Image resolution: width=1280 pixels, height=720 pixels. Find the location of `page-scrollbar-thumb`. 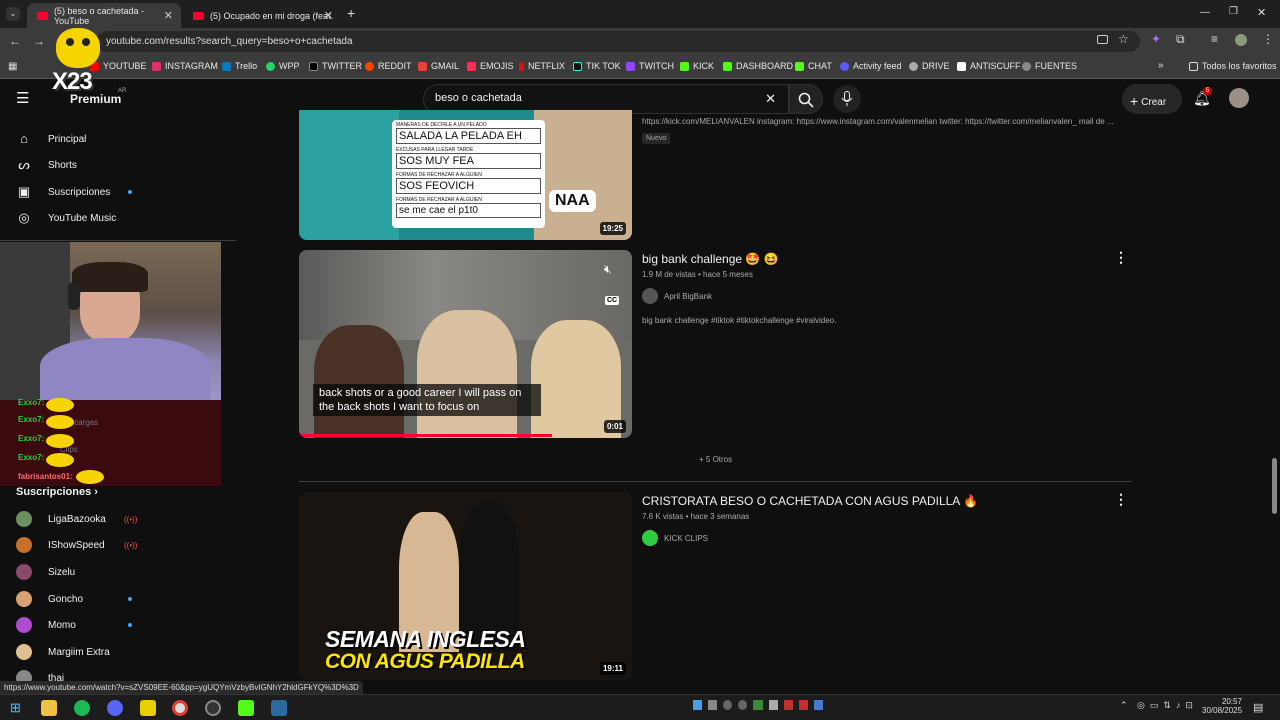

page-scrollbar-thumb is located at coordinates (1274, 486).